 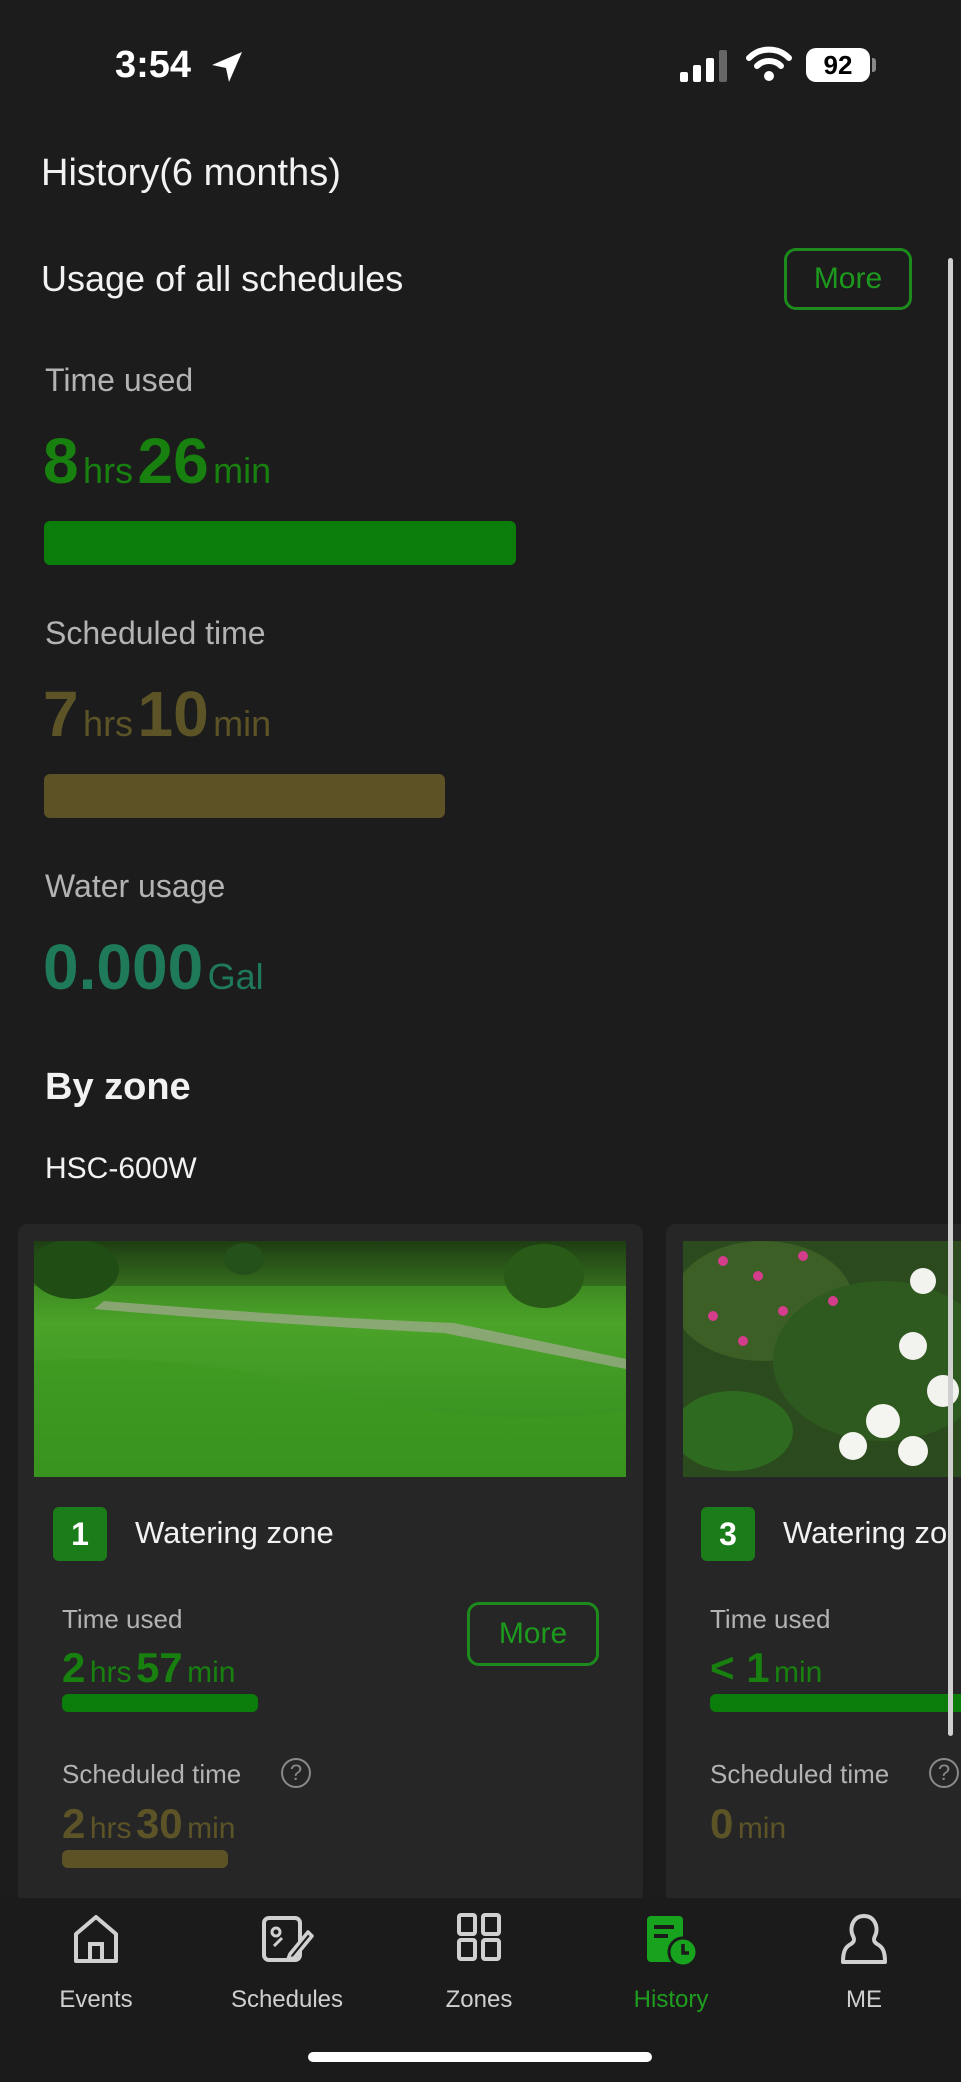 I want to click on time-used-bar, so click(x=280, y=543).